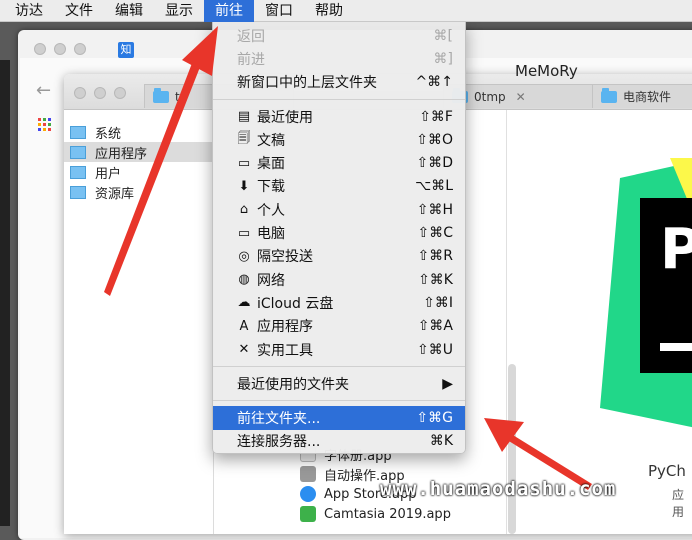  I want to click on download-icon: ⬇, so click(244, 186).